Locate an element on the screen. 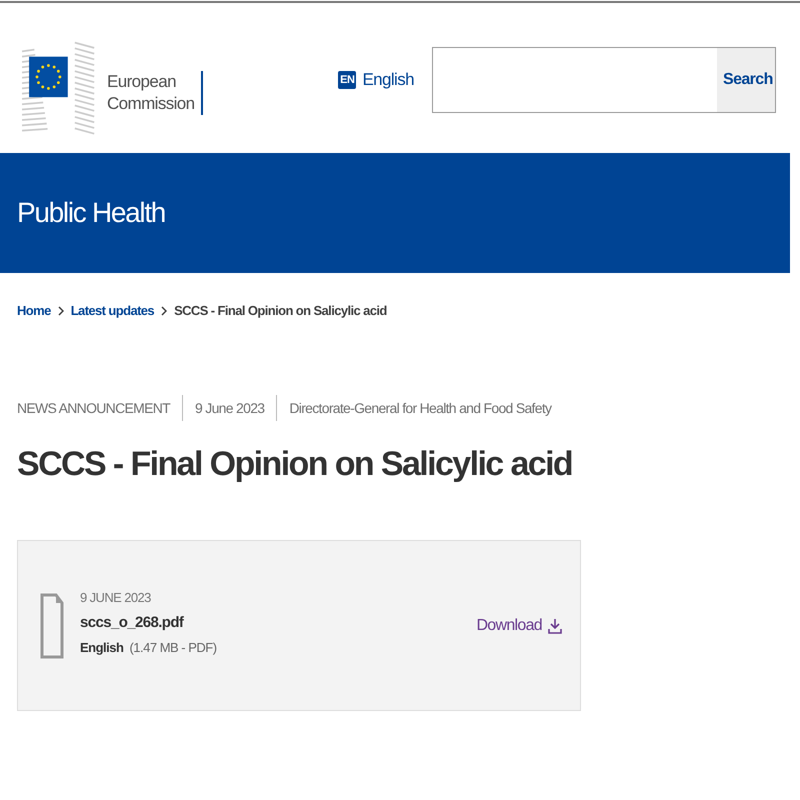  file-language: English is located at coordinates (102, 647).